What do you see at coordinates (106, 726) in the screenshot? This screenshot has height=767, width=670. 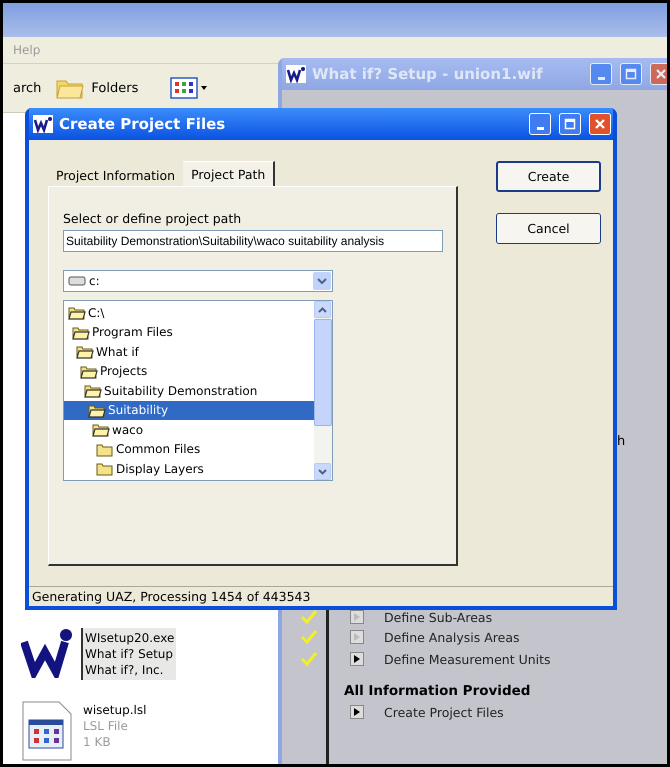 I see `file-info: LSL File` at bounding box center [106, 726].